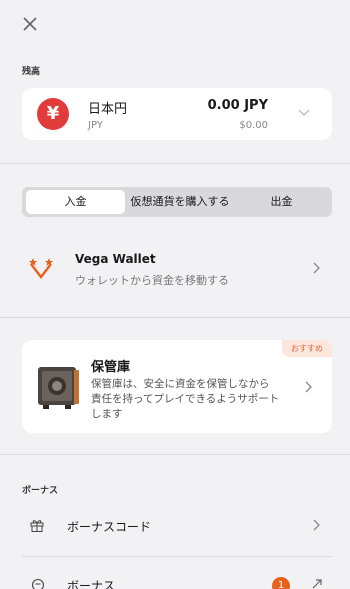 This screenshot has height=589, width=350. I want to click on gift-icon, so click(37, 526).